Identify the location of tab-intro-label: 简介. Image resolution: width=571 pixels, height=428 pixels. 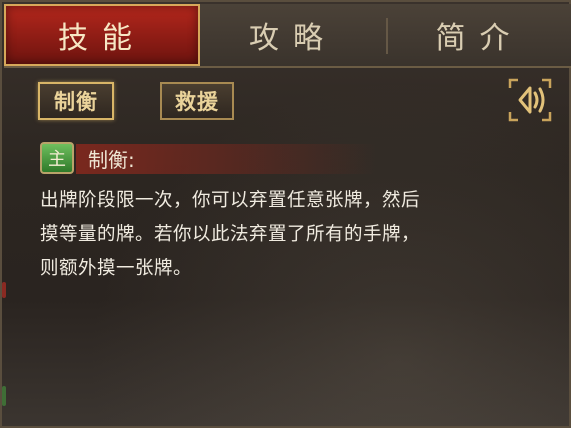
(479, 38).